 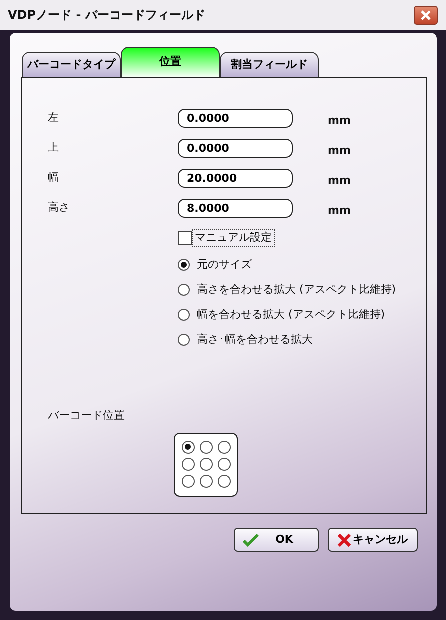 What do you see at coordinates (233, 238) in the screenshot?
I see `checkbox-label: マニュアル設定` at bounding box center [233, 238].